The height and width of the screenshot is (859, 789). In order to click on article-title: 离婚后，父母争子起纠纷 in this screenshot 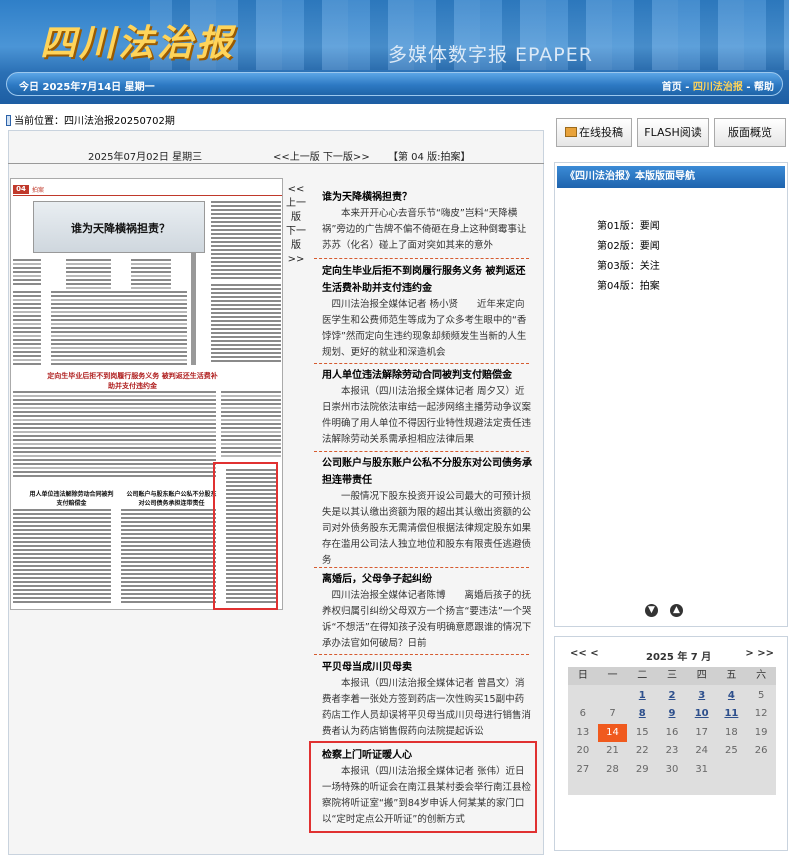, I will do `click(427, 579)`.